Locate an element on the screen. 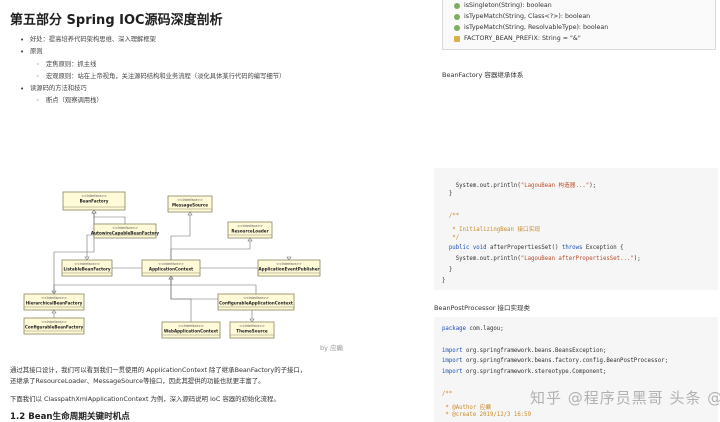 The height and width of the screenshot is (422, 720). uml-interface-box: <<Interface>>WebApplicationContext is located at coordinates (191, 330).